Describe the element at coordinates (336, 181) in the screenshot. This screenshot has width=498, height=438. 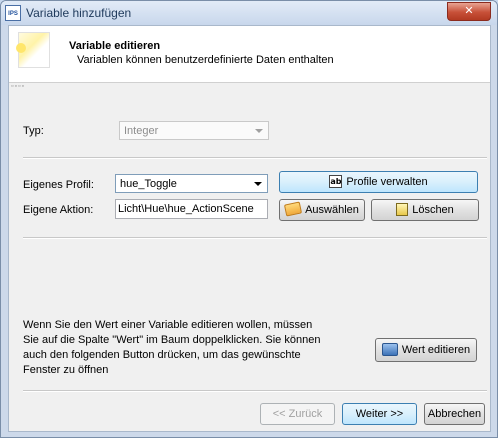
I see `ab-text-icon: ab` at that location.